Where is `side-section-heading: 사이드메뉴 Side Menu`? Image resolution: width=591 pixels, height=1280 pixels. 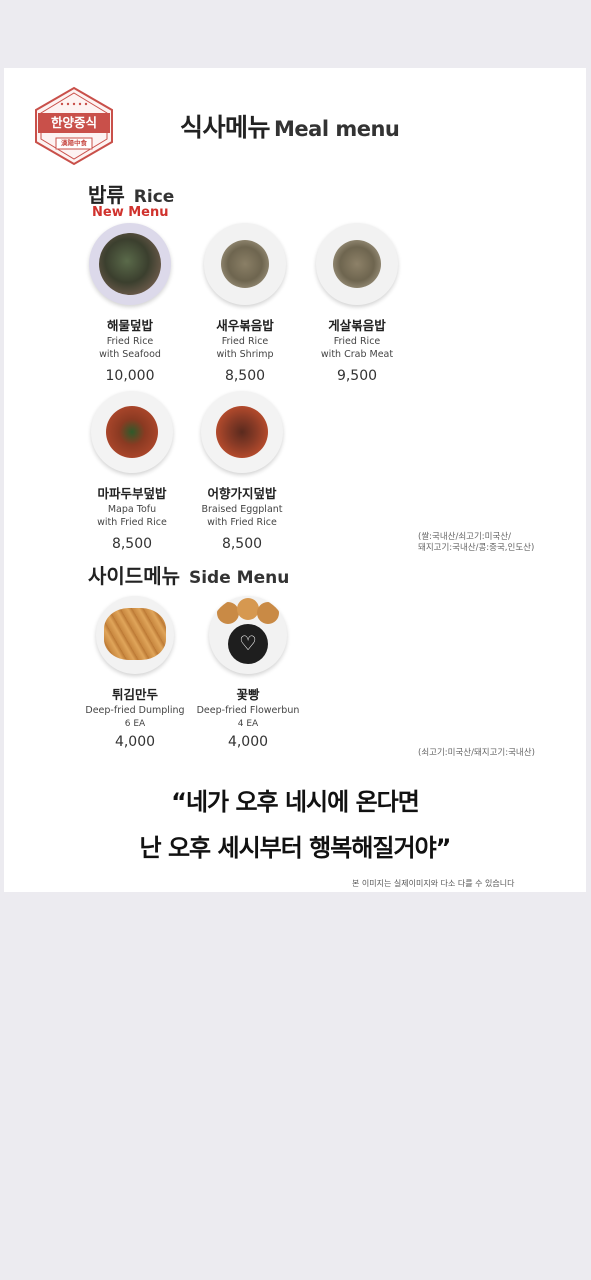
side-section-heading: 사이드메뉴 Side Menu is located at coordinates (188, 574).